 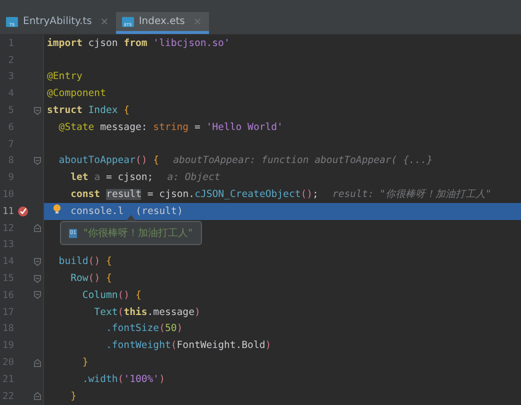 I want to click on inlay-hint: aboutToAppear: function aboutToAppear( {...}, so click(x=303, y=160).